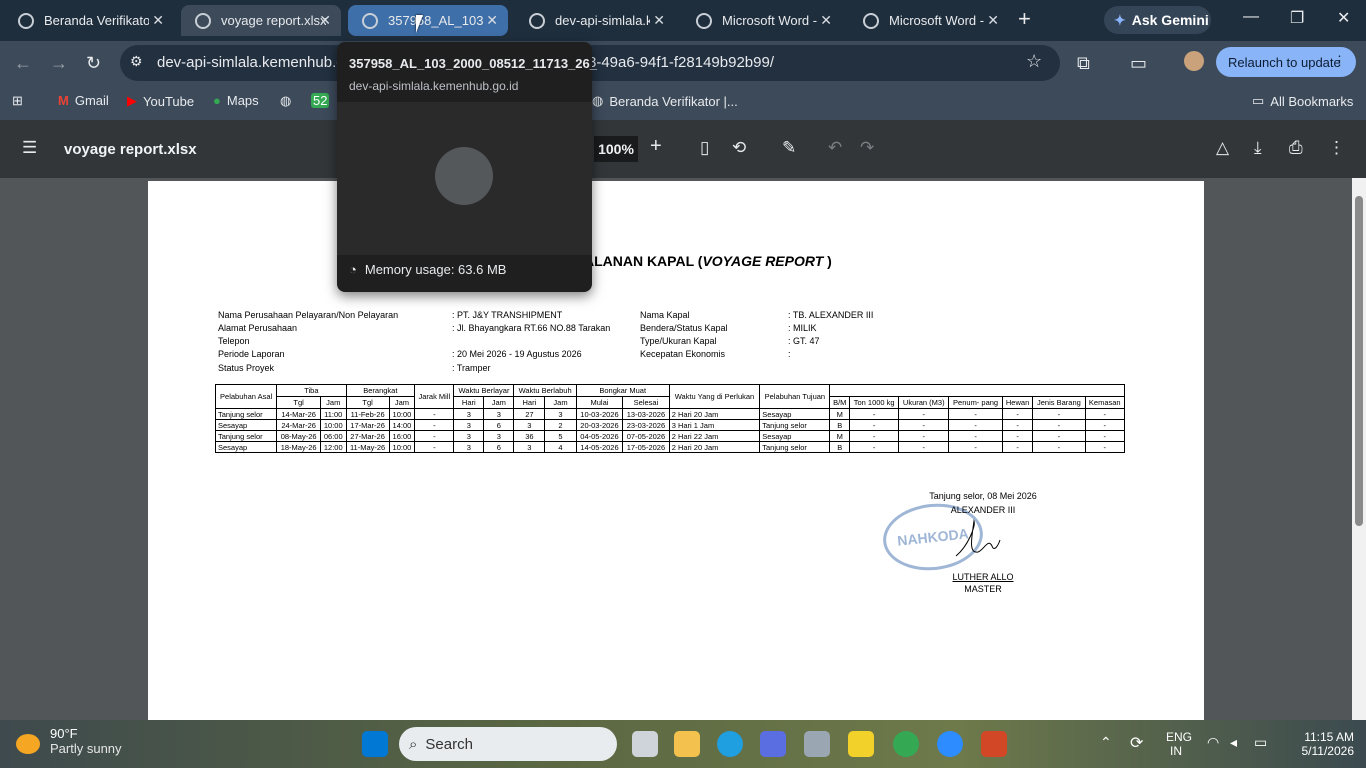  What do you see at coordinates (273, 20) in the screenshot?
I see `tab-label: voyage report.xlsx` at bounding box center [273, 20].